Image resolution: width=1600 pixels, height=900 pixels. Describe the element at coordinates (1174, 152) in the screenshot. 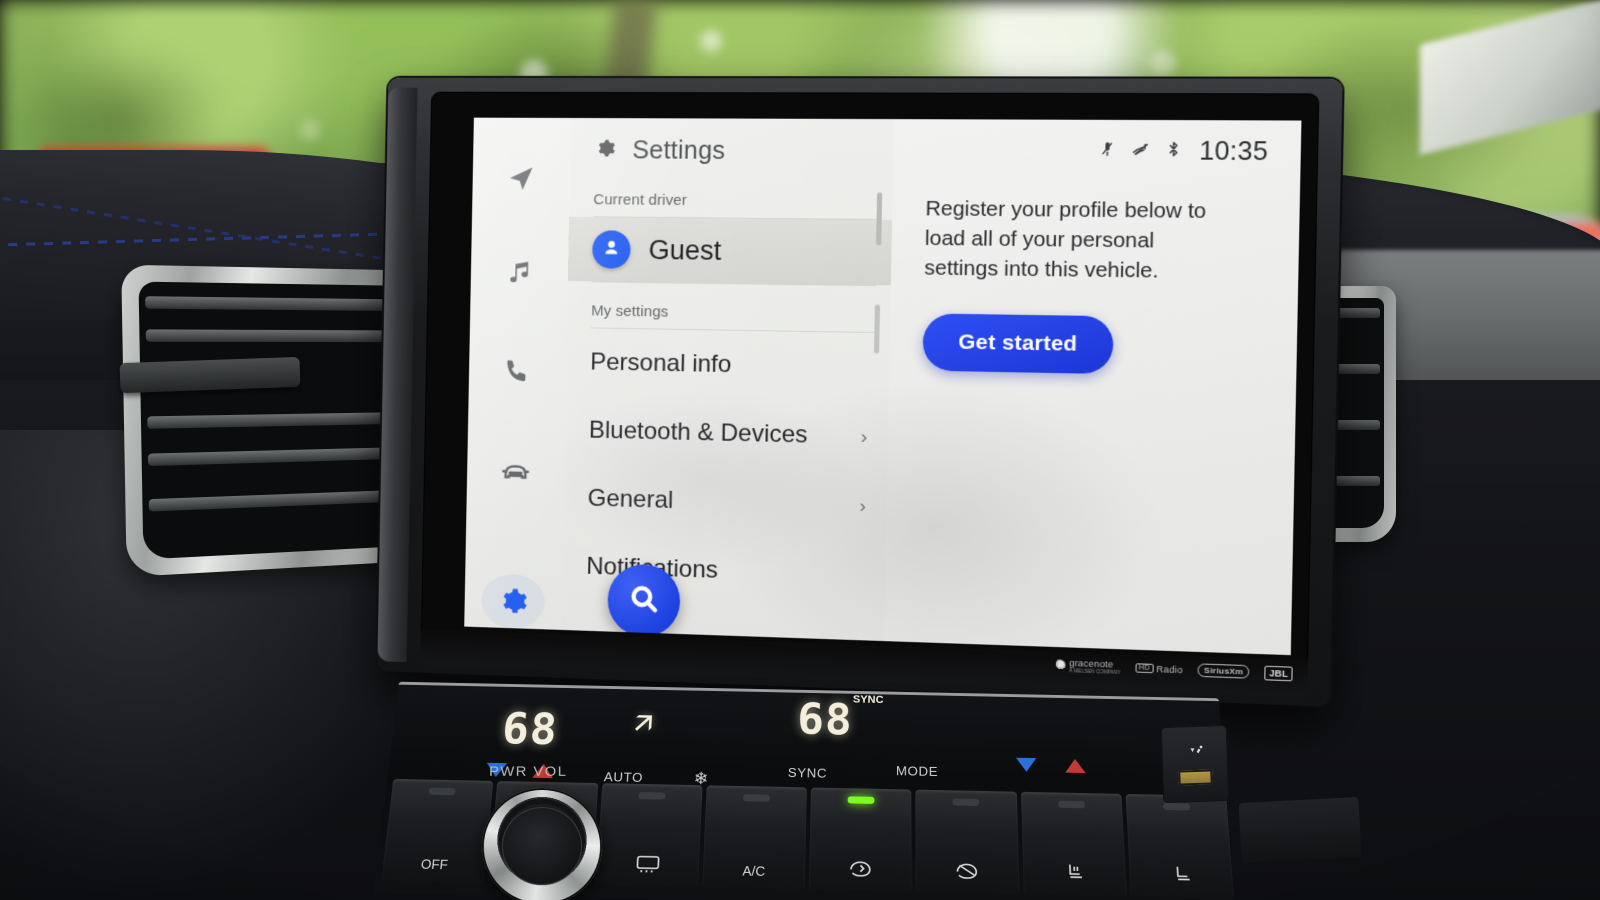

I see `bluetooth-icon` at that location.